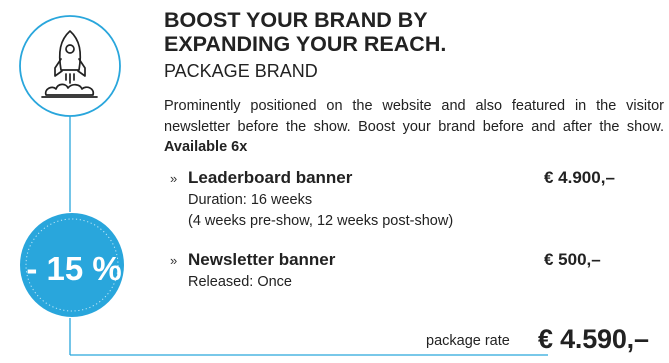 The image size is (669, 363). I want to click on title-line-2: EXPANDING YOUR REACH., so click(305, 44).